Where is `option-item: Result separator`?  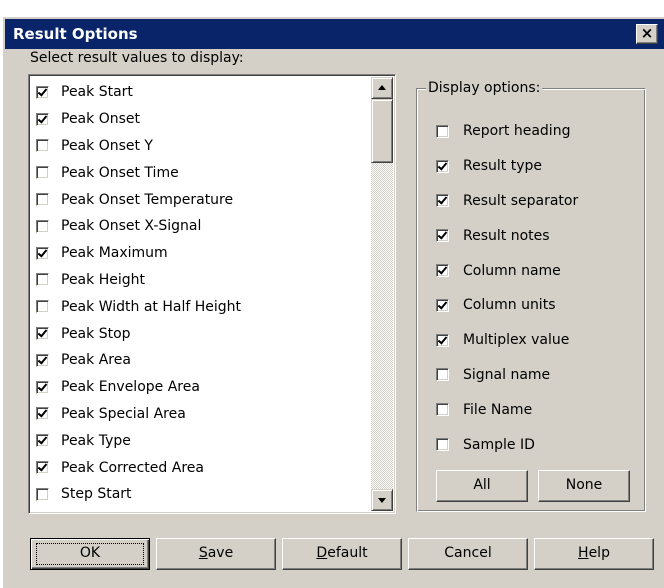 option-item: Result separator is located at coordinates (507, 201).